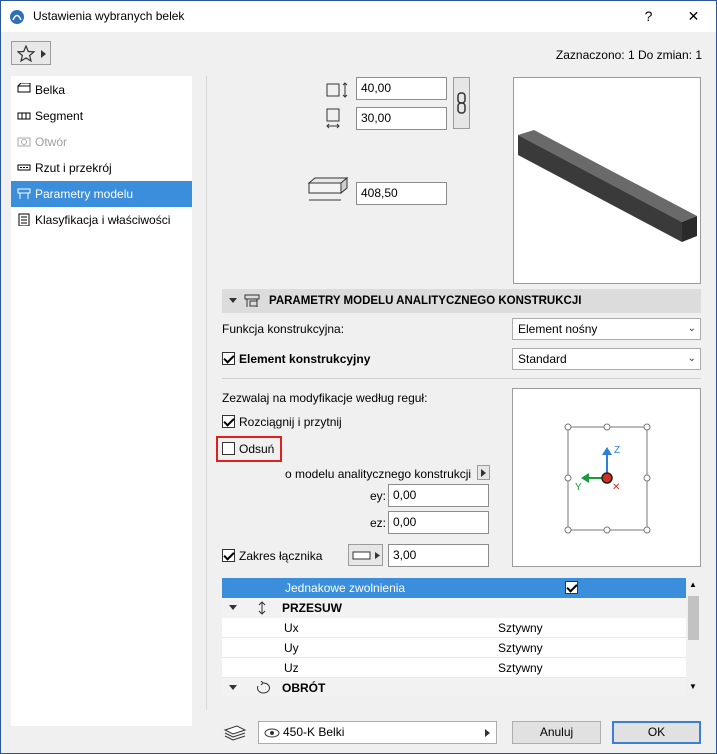 The height and width of the screenshot is (754, 717). I want to click on sidebar-item-label: Belka, so click(50, 90).